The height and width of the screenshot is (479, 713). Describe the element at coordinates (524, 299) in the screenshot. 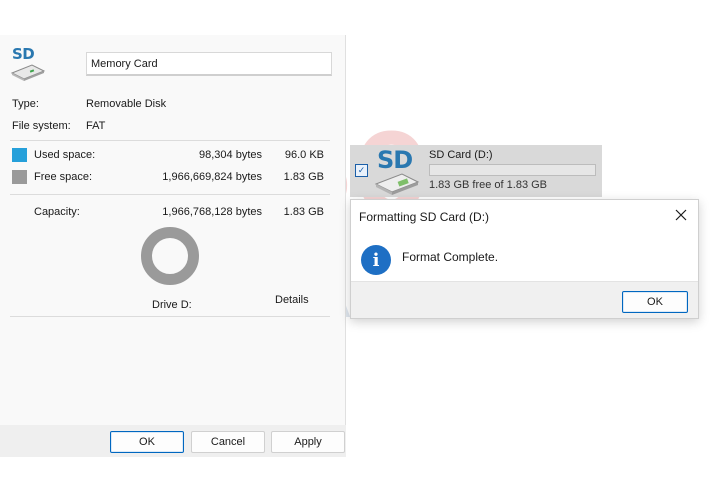

I see `dialog-footer: OK` at that location.